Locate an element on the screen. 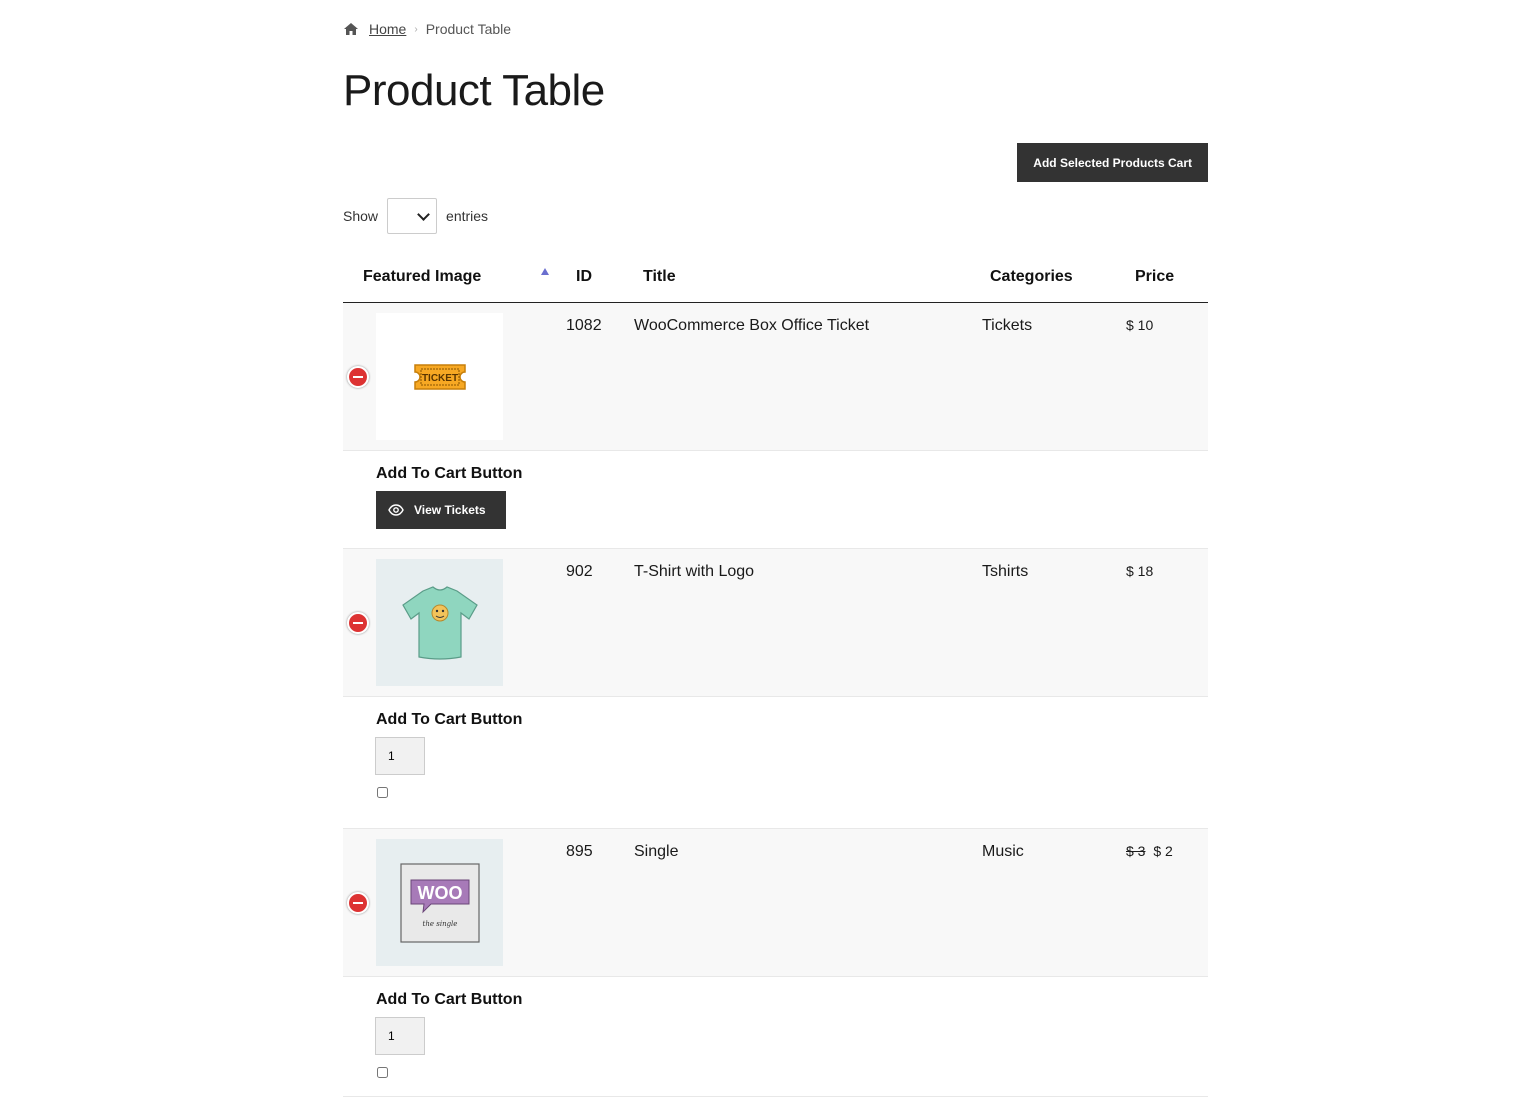  cell-id: 902 is located at coordinates (595, 622).